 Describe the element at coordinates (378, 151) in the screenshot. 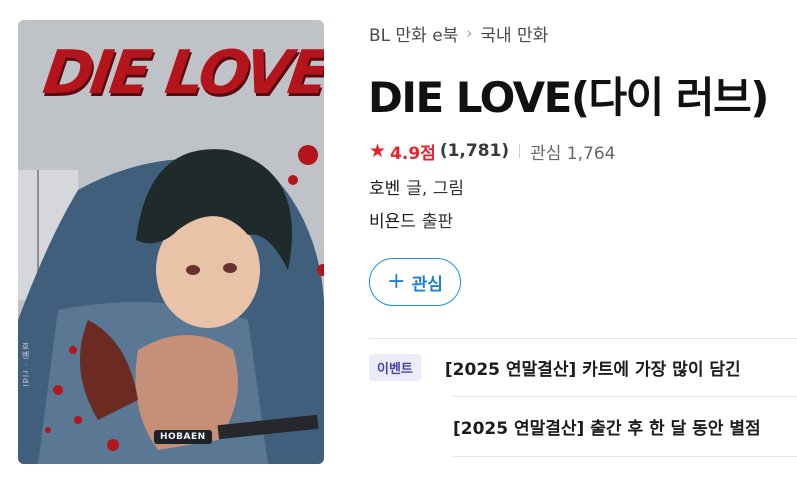

I see `star-icon: ★` at that location.